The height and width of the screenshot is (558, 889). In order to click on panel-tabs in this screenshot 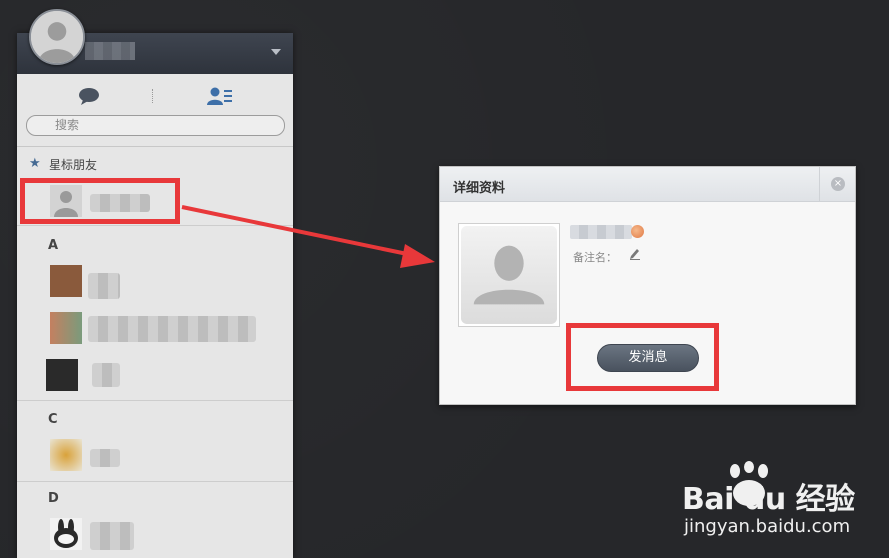, I will do `click(155, 94)`.